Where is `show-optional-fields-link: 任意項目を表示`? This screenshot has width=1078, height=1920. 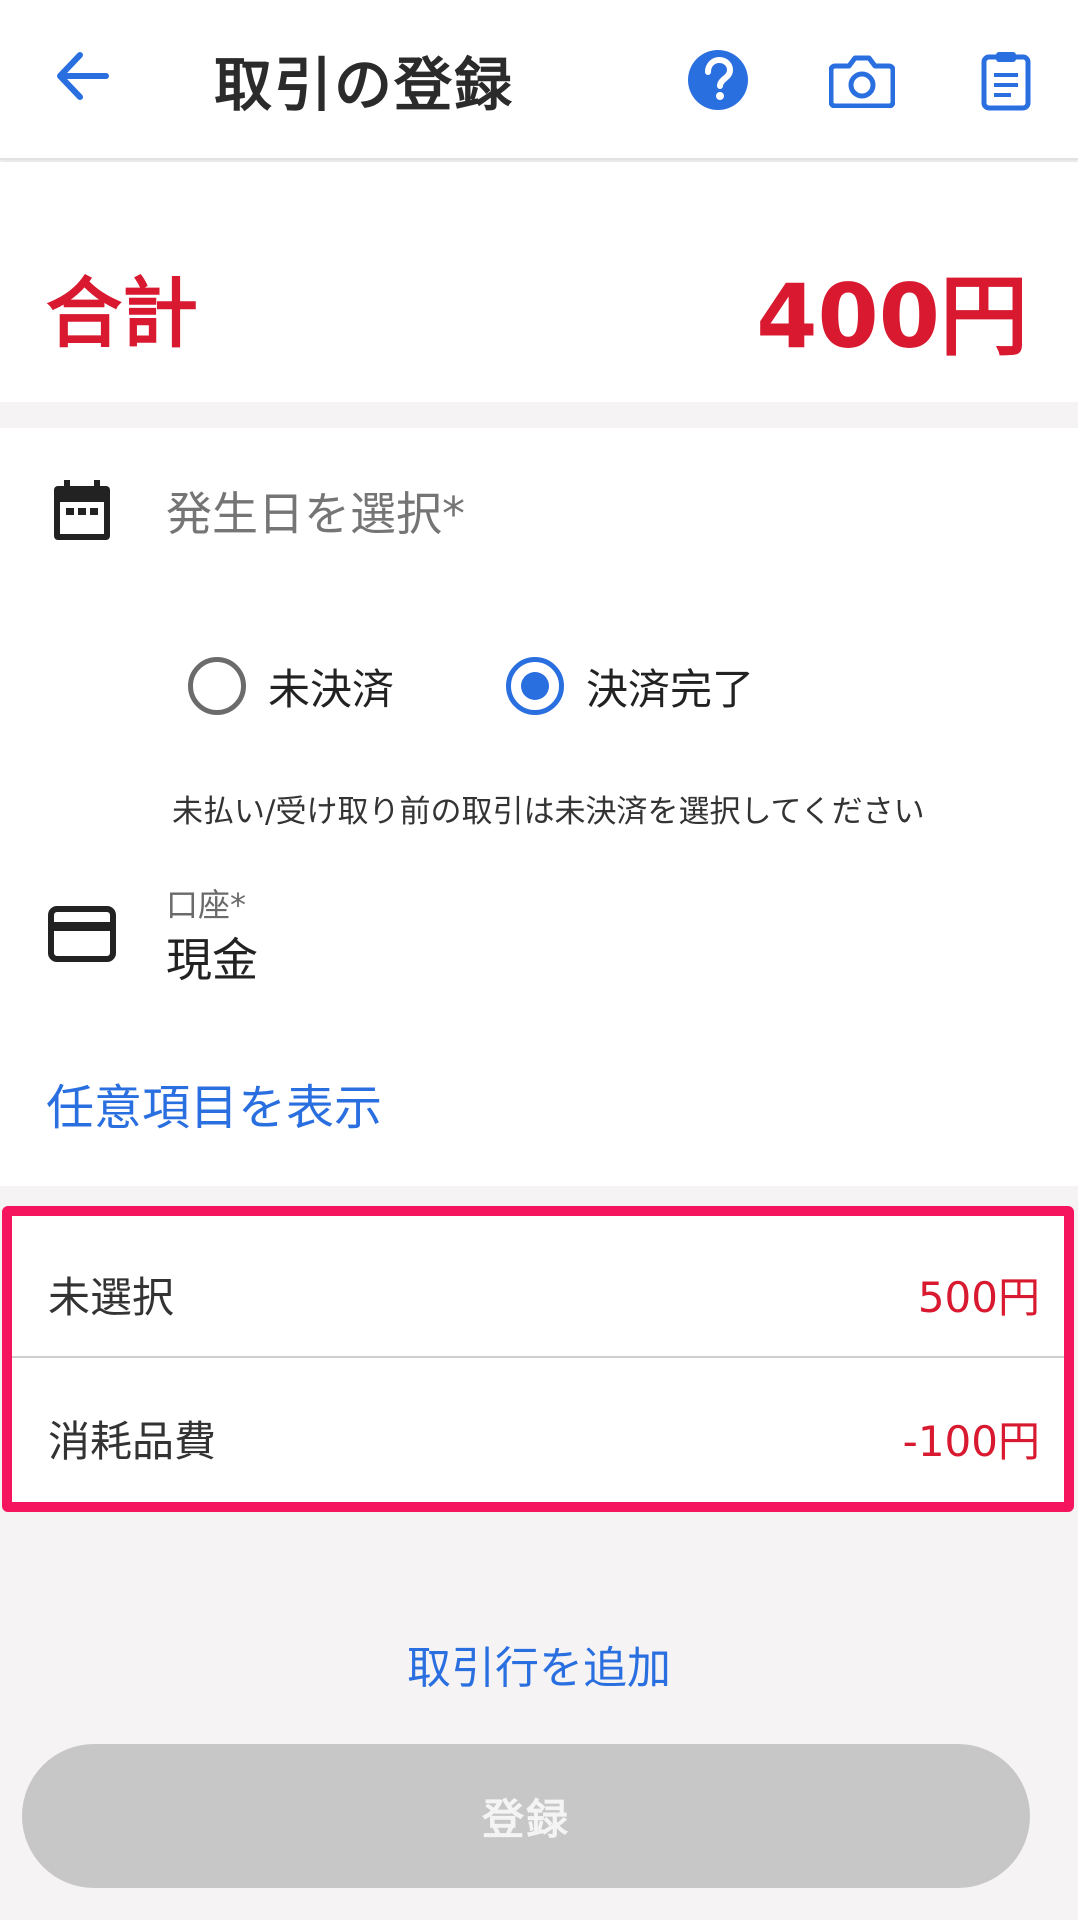 show-optional-fields-link: 任意項目を表示 is located at coordinates (214, 1103).